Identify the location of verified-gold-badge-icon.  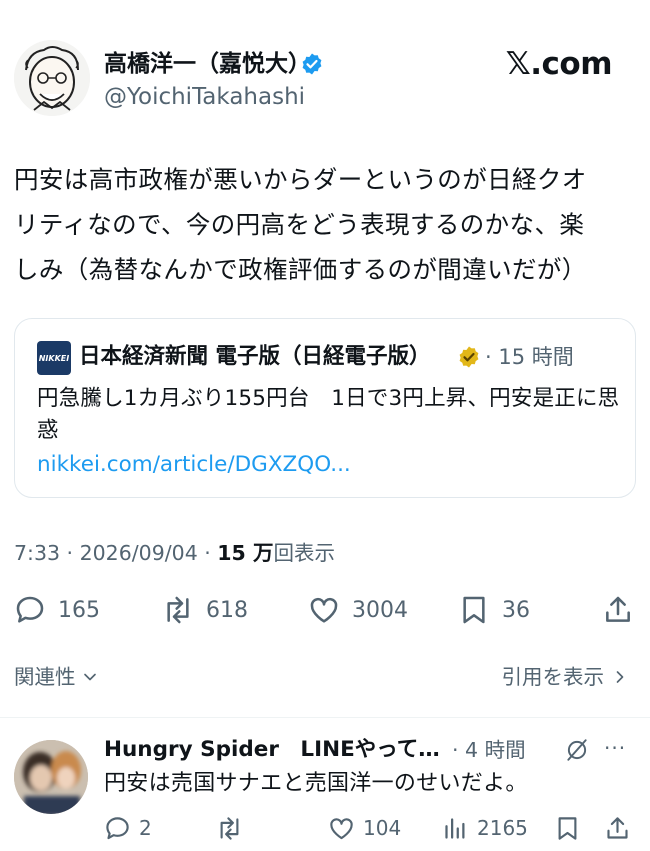
(469, 357).